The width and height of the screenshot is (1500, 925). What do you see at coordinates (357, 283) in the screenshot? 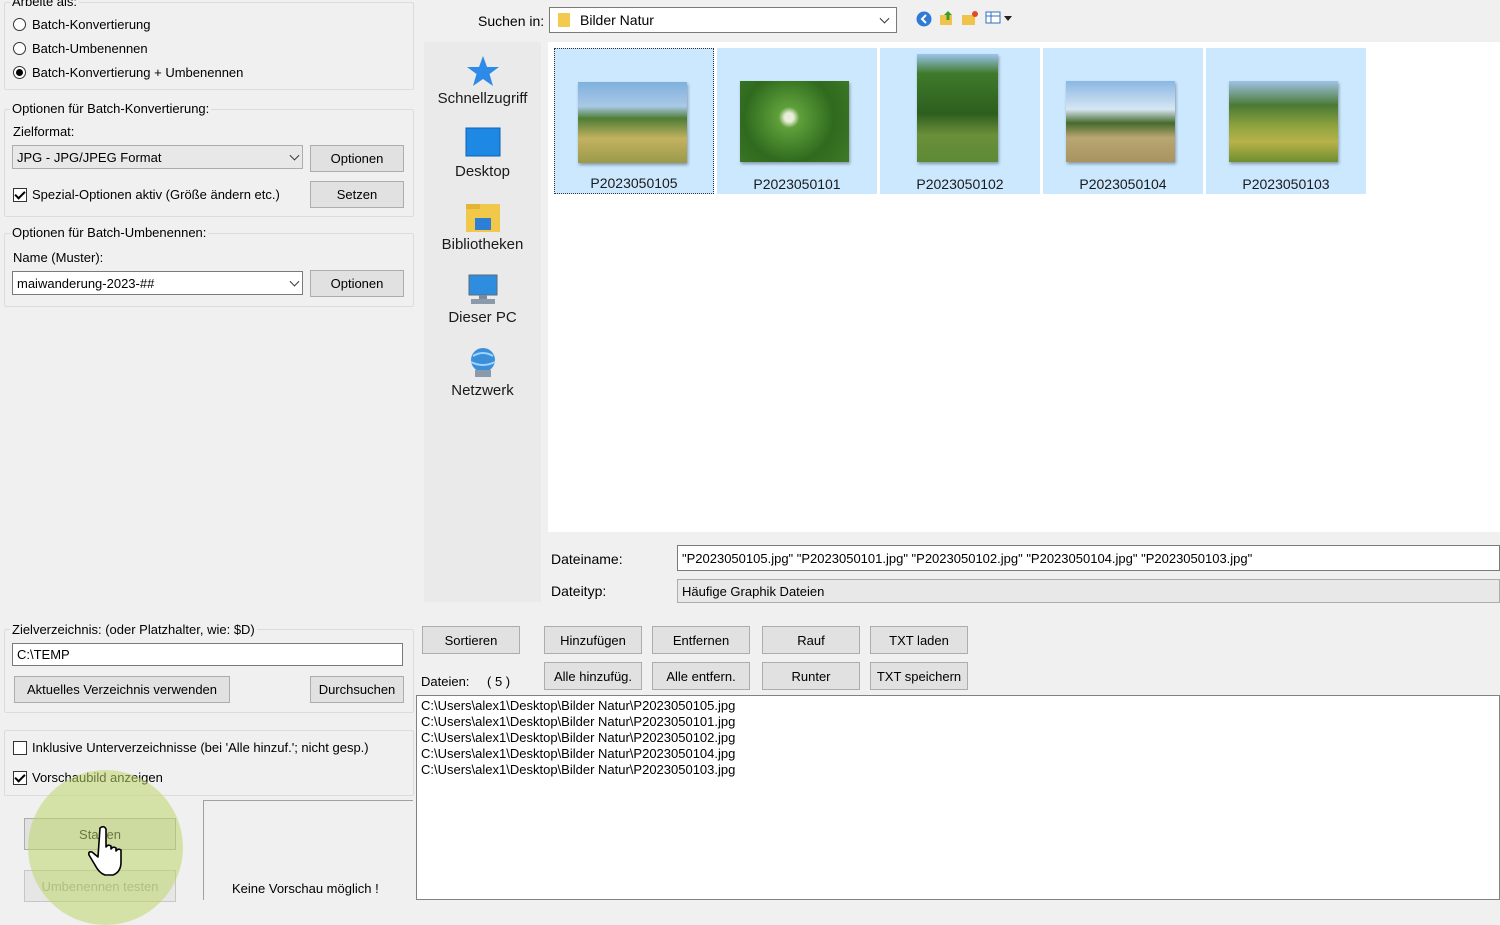
I see `rename-options-button: Optionen` at bounding box center [357, 283].